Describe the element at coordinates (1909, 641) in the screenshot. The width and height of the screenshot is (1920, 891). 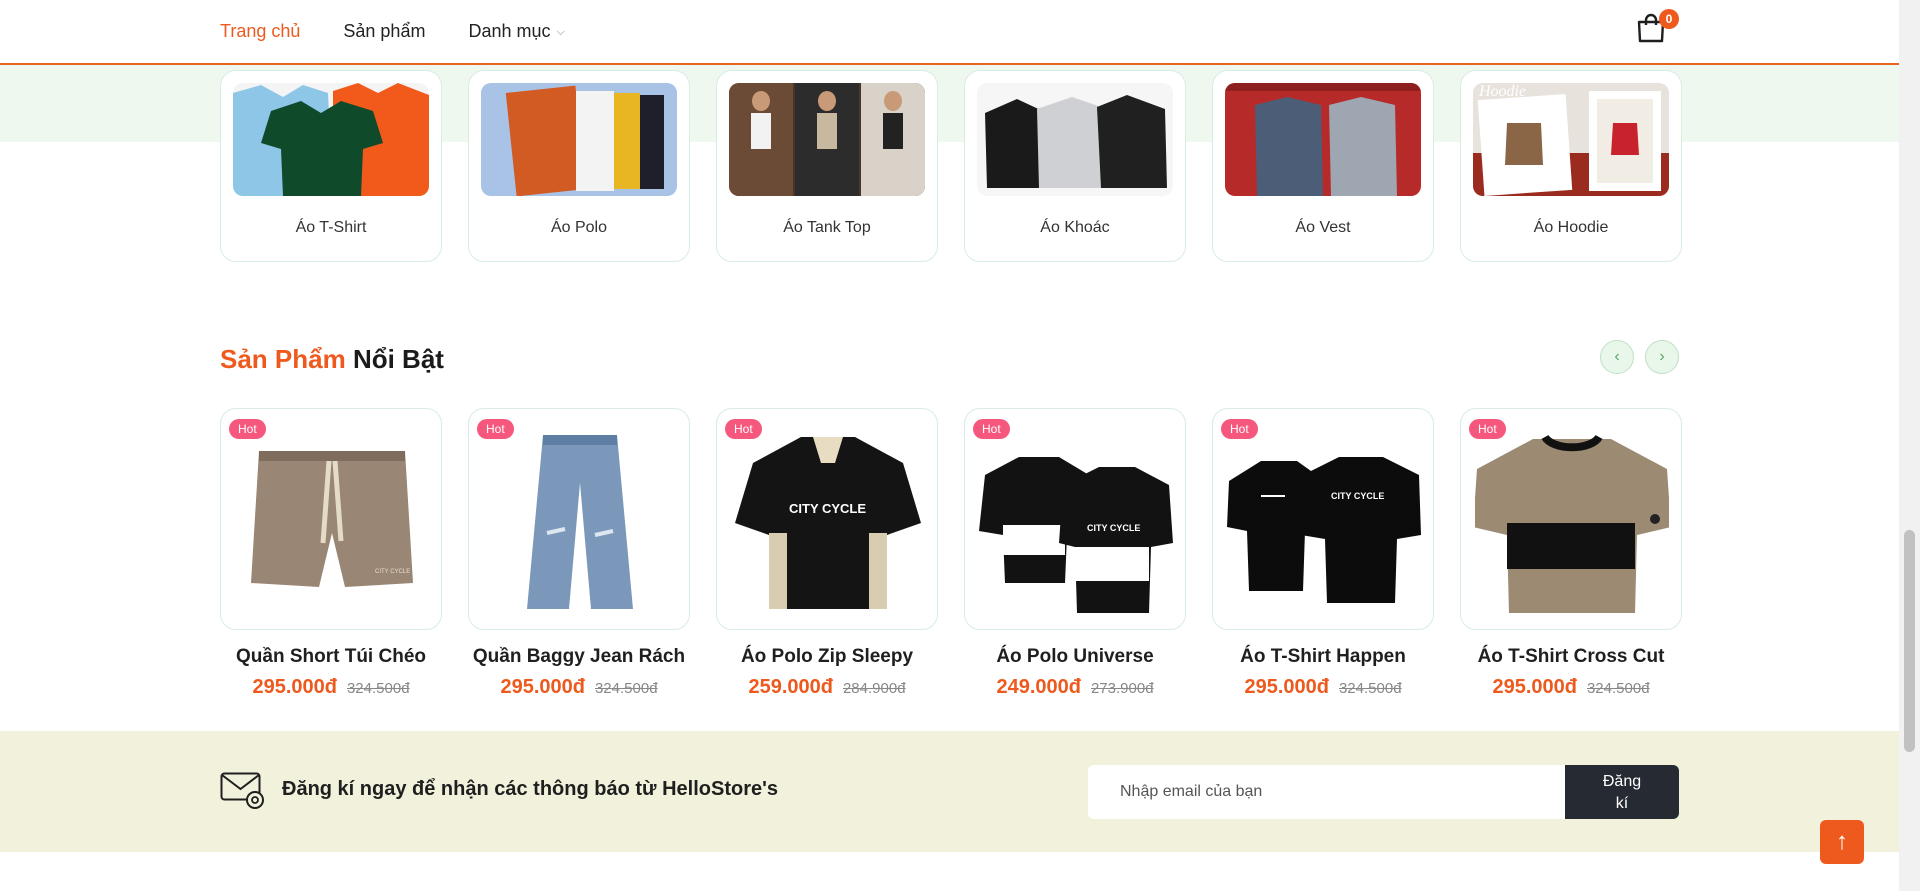
I see `scrollbar-thumb` at that location.